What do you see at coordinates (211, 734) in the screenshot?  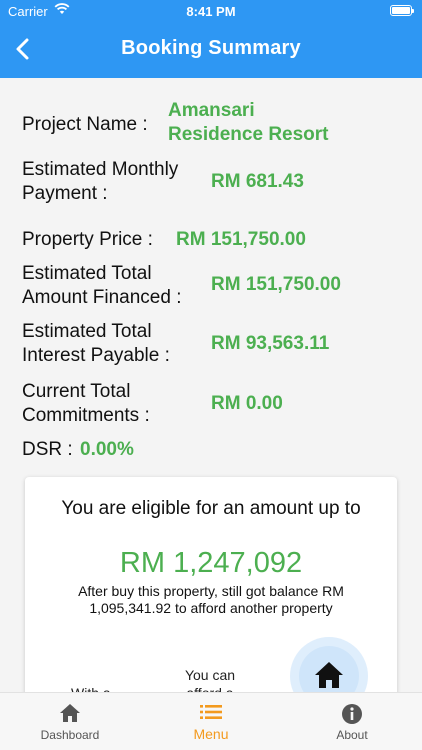 I see `tab-menu-label: Menu` at bounding box center [211, 734].